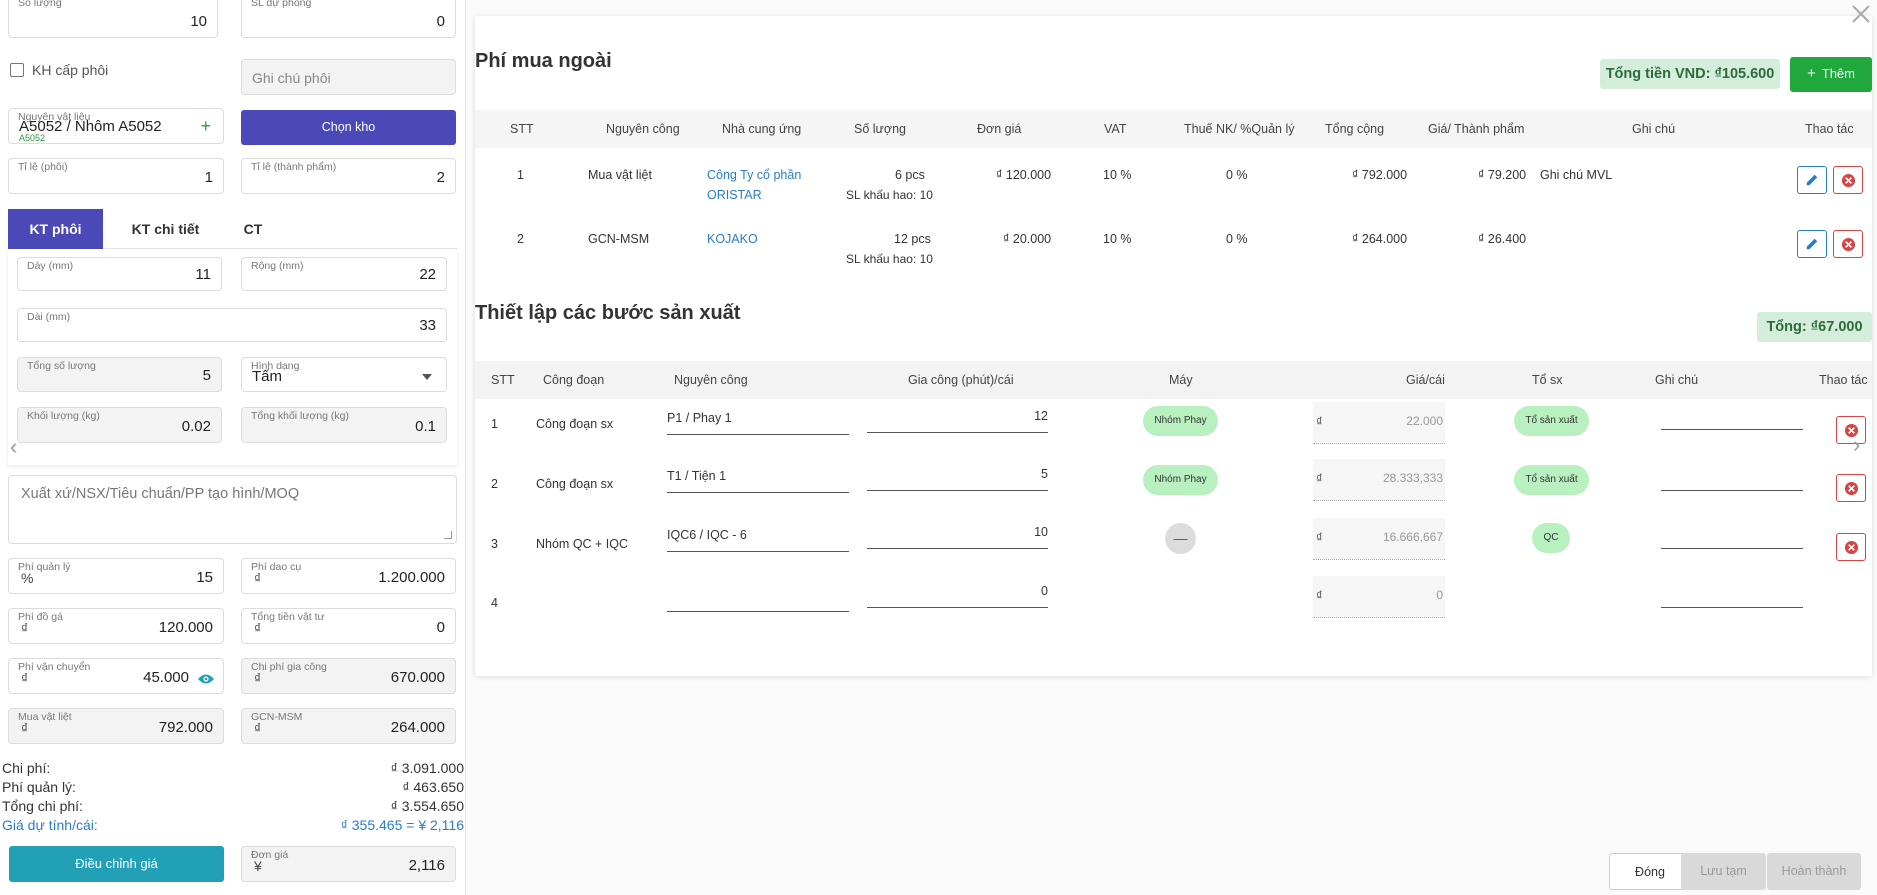 The width and height of the screenshot is (1877, 895). I want to click on chon-kho-button: Chọn kho, so click(348, 127).